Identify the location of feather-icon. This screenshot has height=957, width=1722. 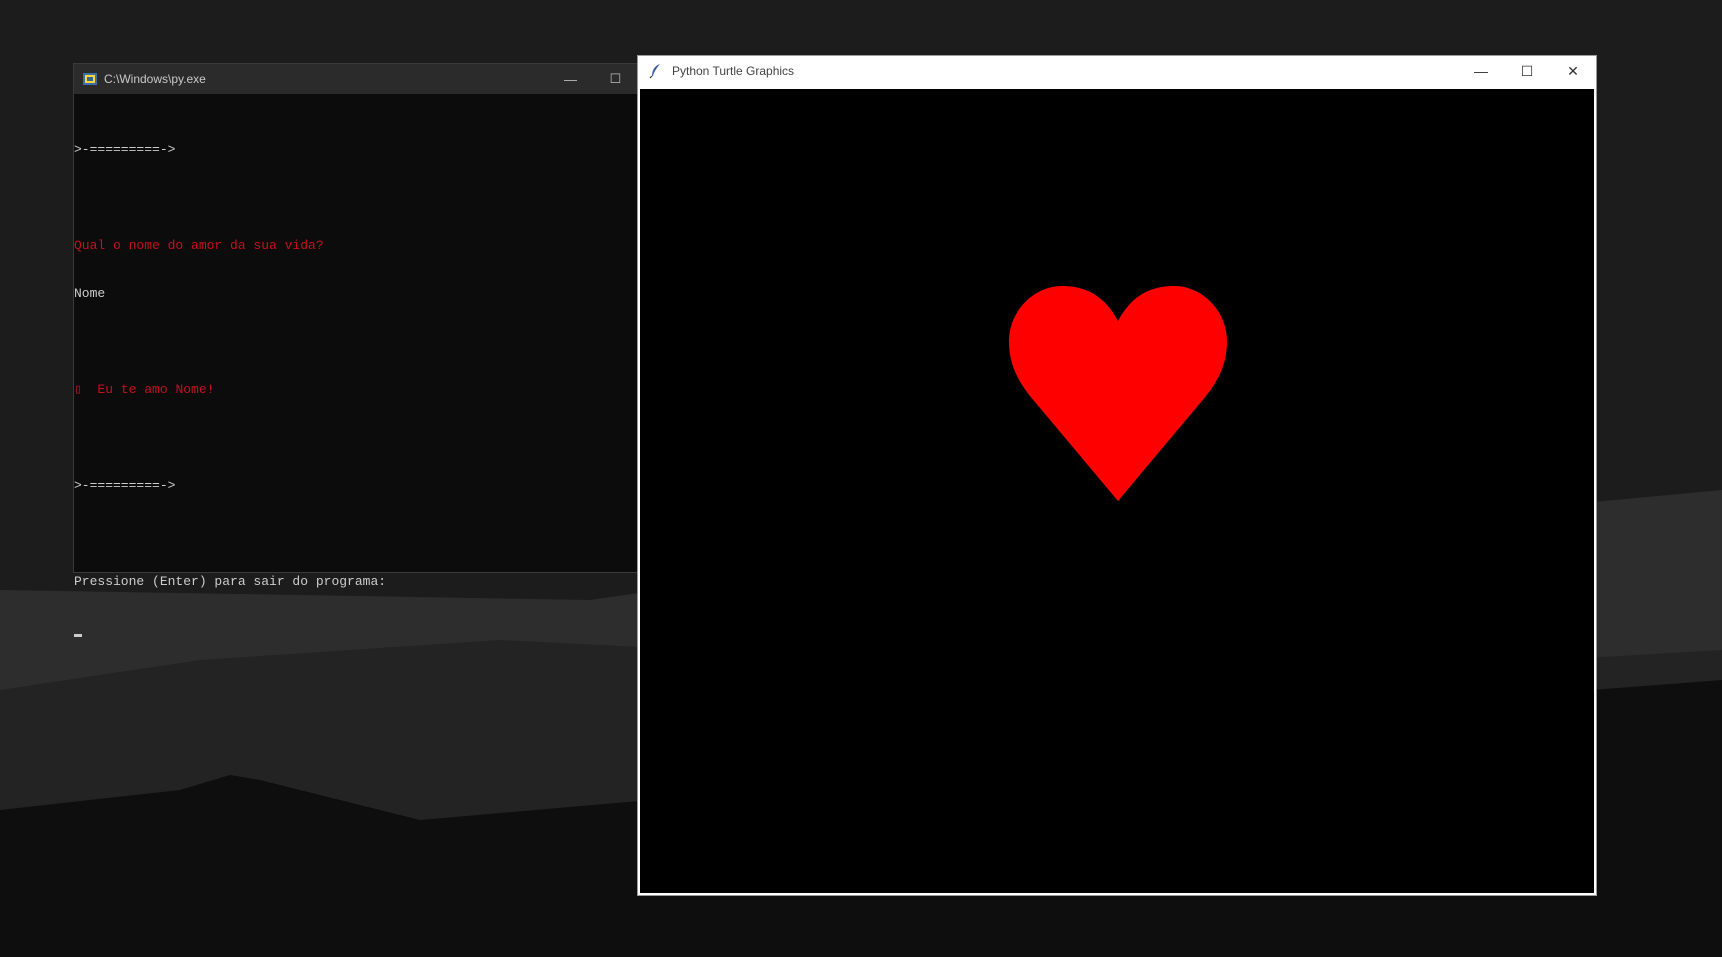
(654, 71).